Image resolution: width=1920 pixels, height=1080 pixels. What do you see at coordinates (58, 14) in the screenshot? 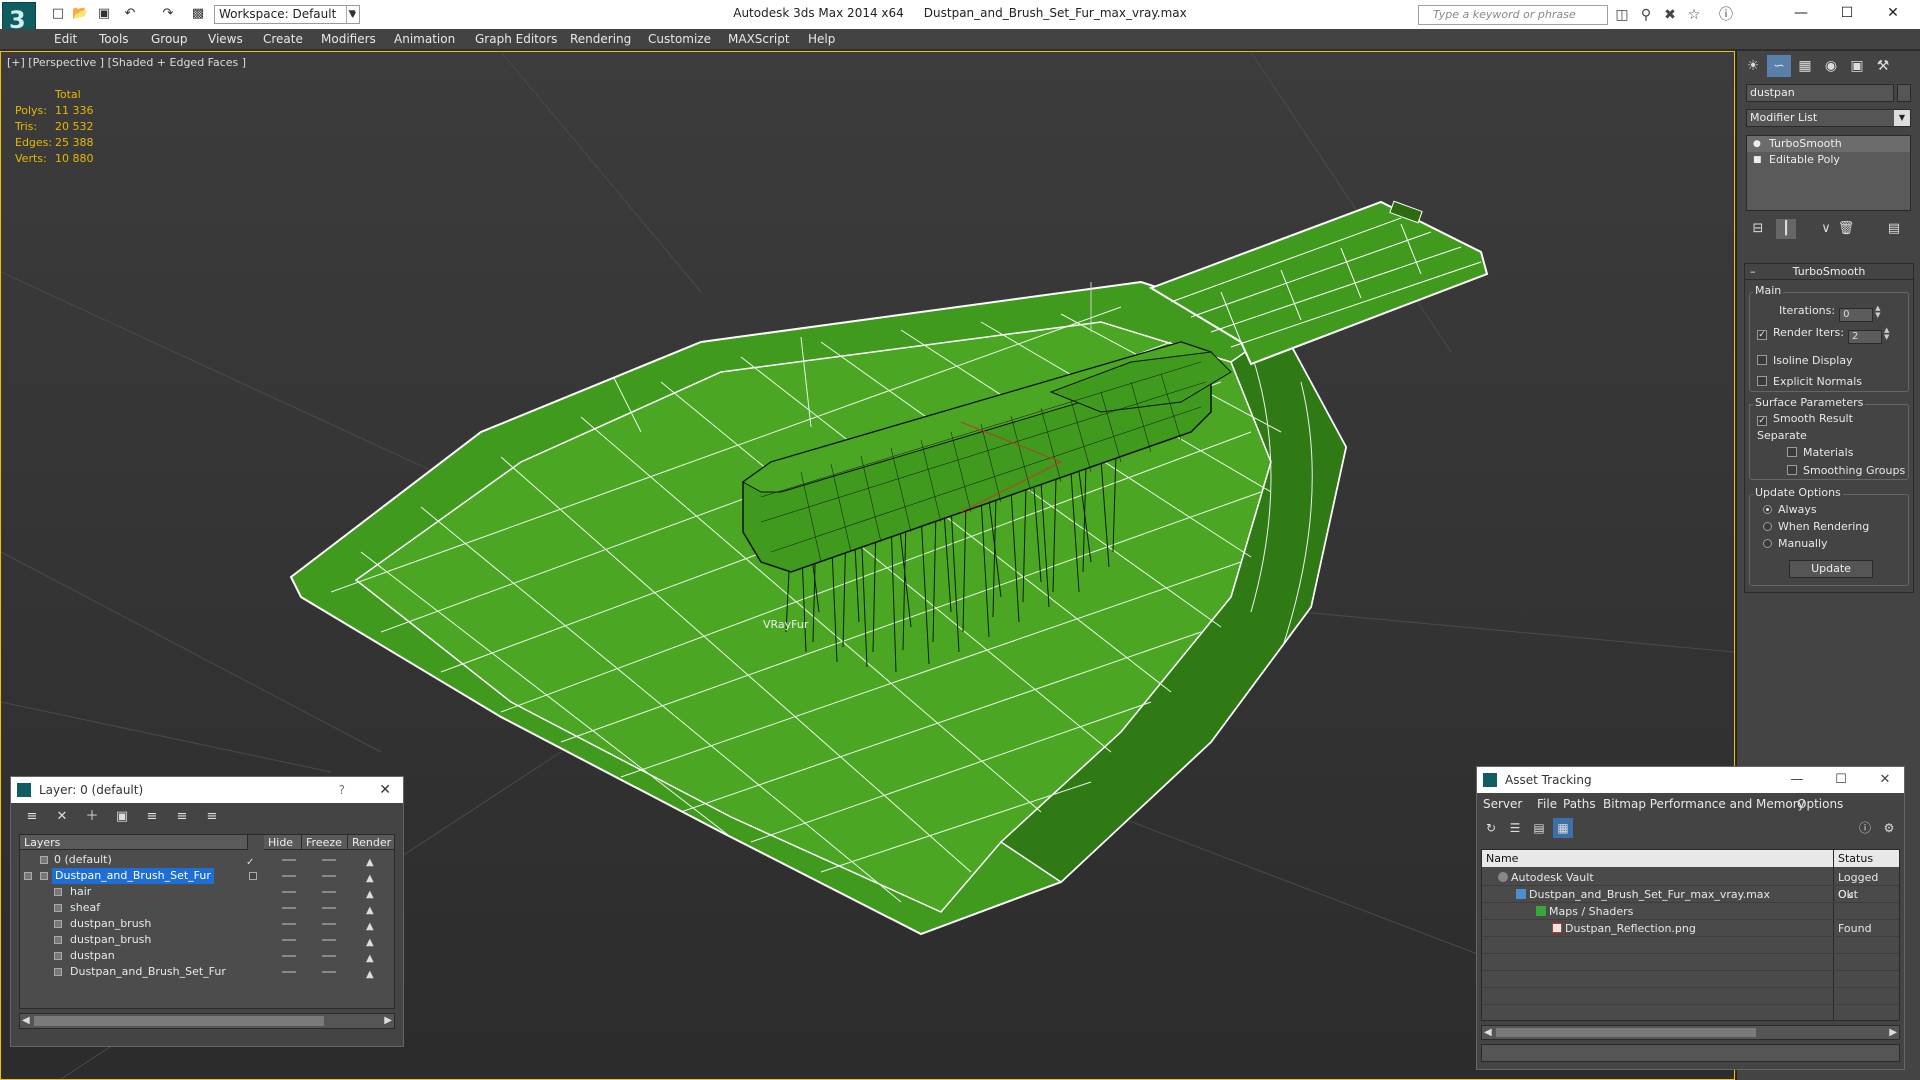
I see `new-file-icon: □` at bounding box center [58, 14].